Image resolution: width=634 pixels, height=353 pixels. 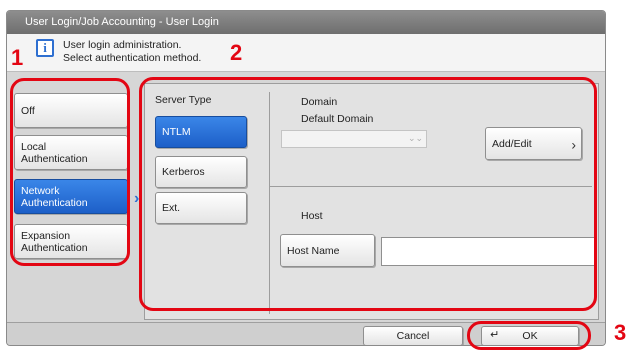 What do you see at coordinates (176, 132) in the screenshot?
I see `ntlm-label: NTLM` at bounding box center [176, 132].